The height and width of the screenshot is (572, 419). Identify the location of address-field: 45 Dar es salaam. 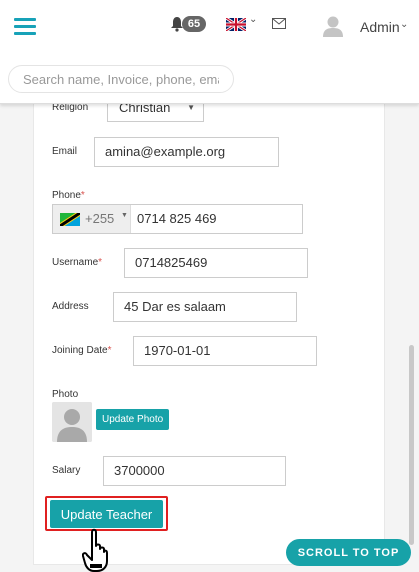
(205, 307).